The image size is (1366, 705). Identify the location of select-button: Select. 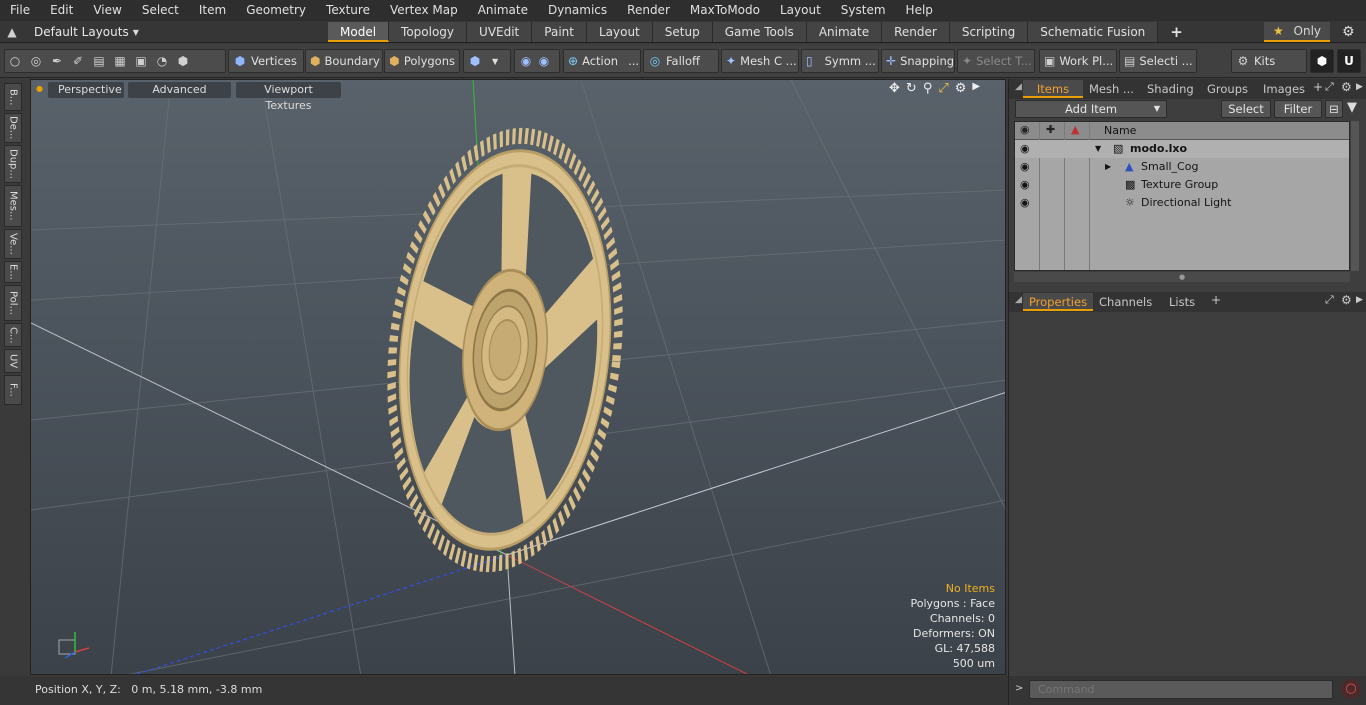
(1246, 109).